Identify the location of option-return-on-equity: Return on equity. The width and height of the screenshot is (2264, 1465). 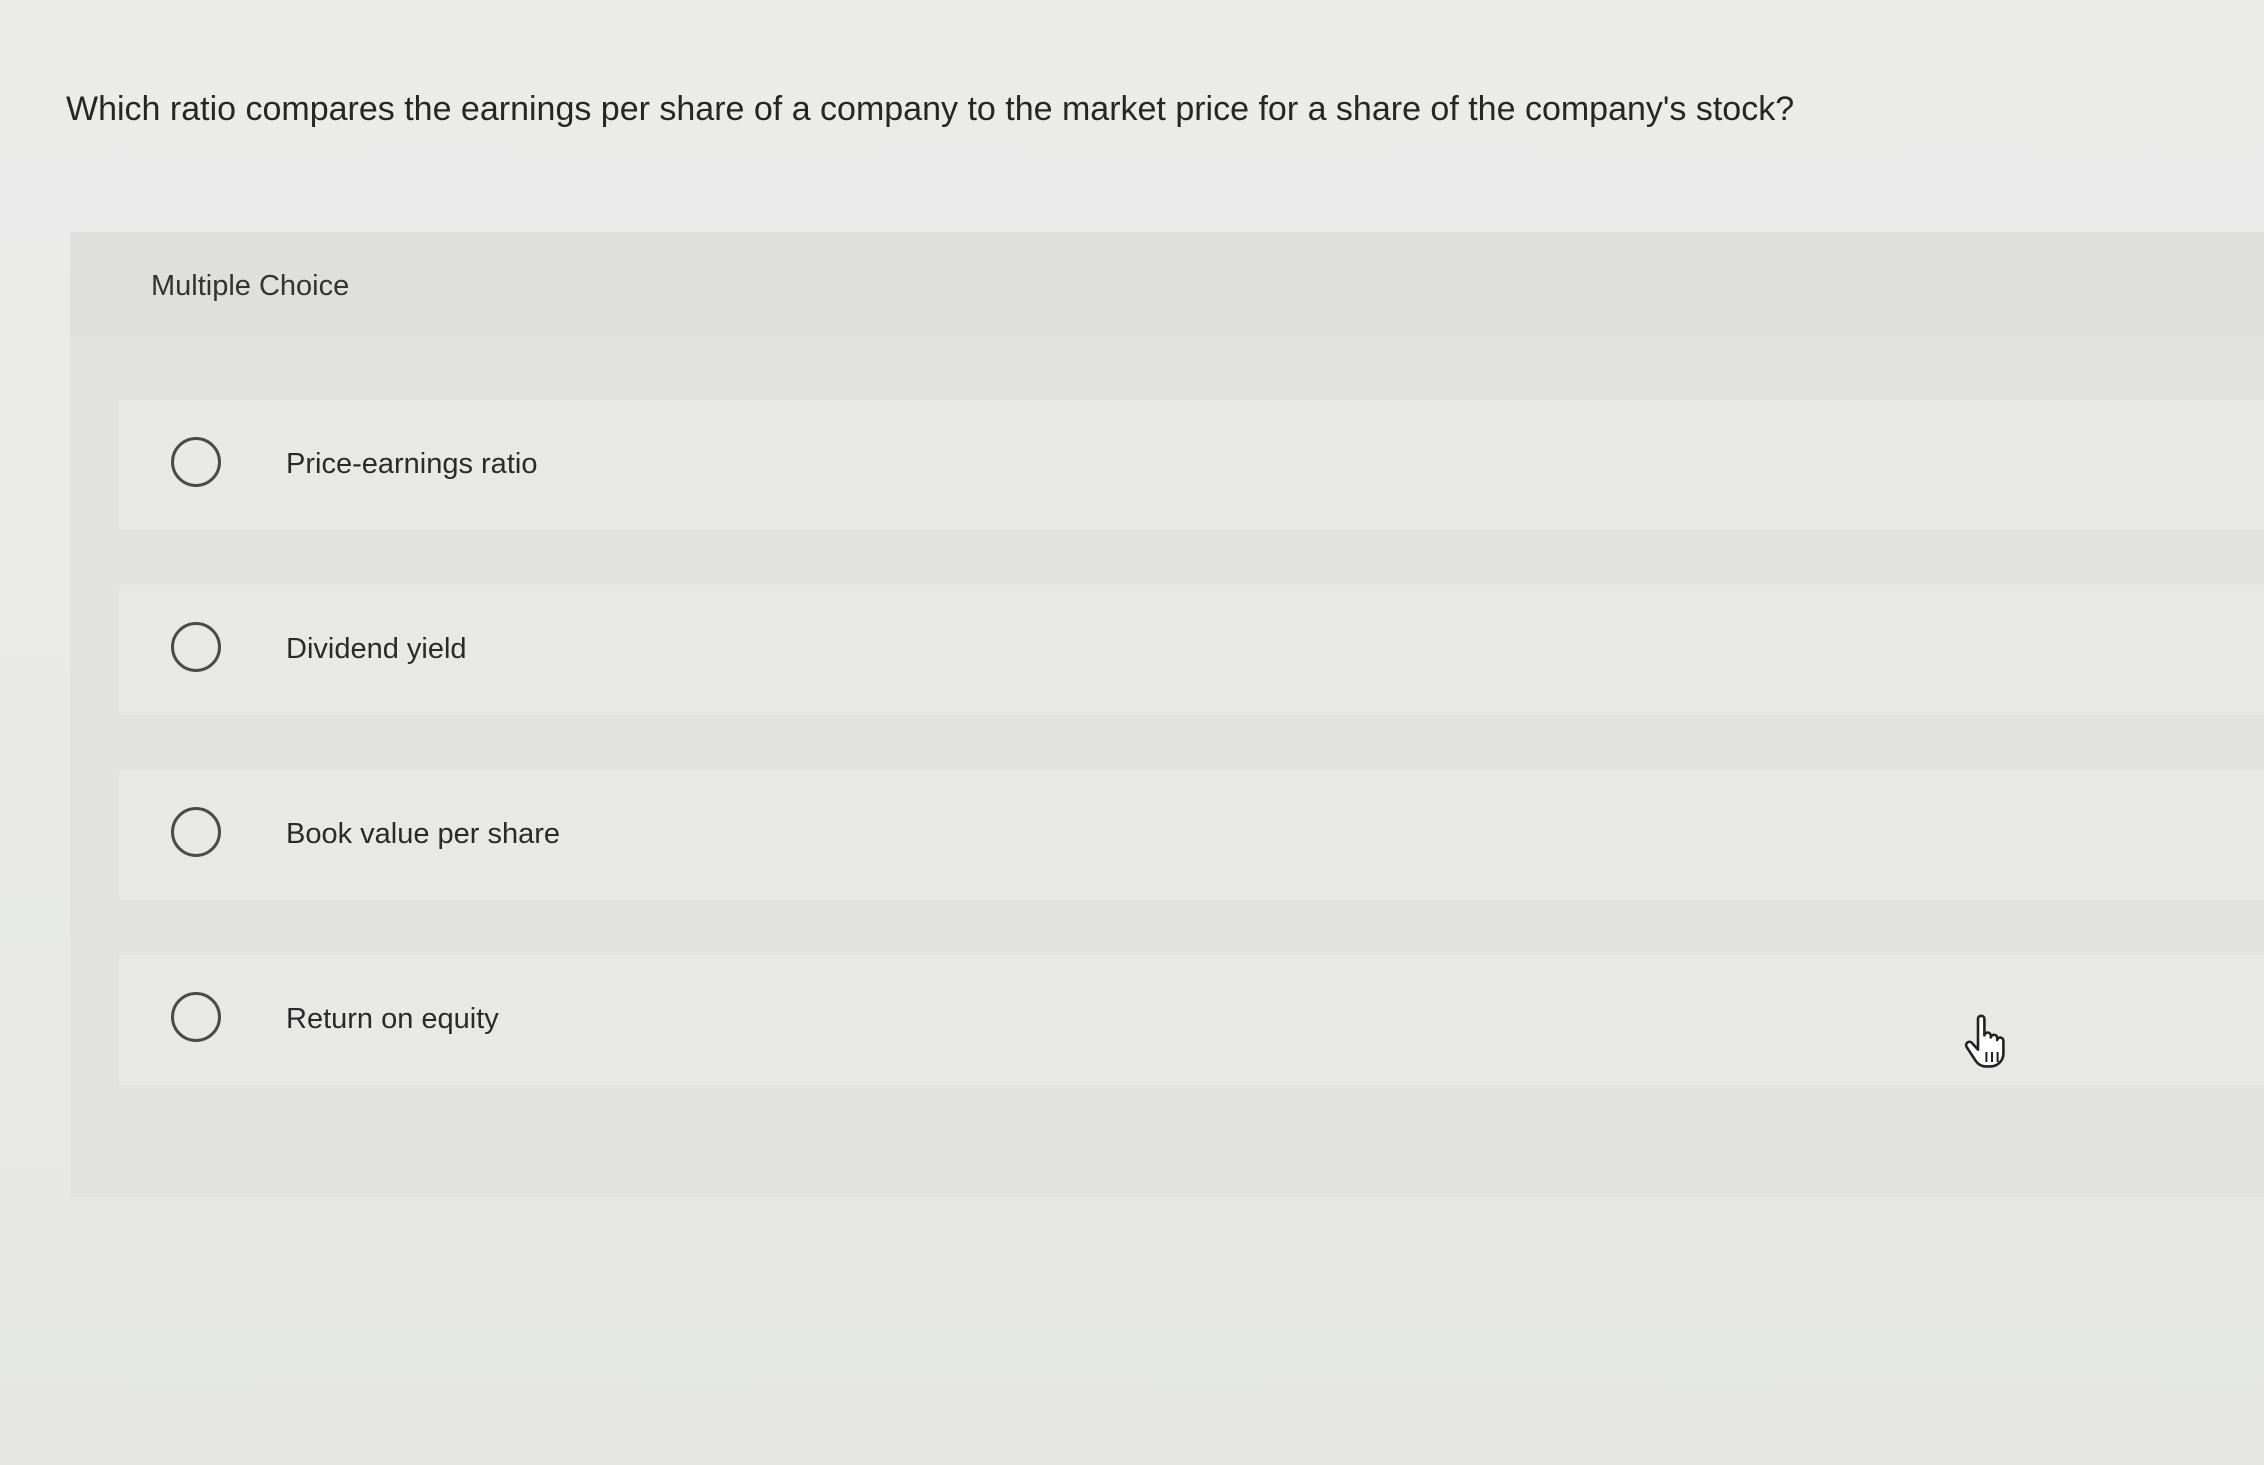
(1191, 1020).